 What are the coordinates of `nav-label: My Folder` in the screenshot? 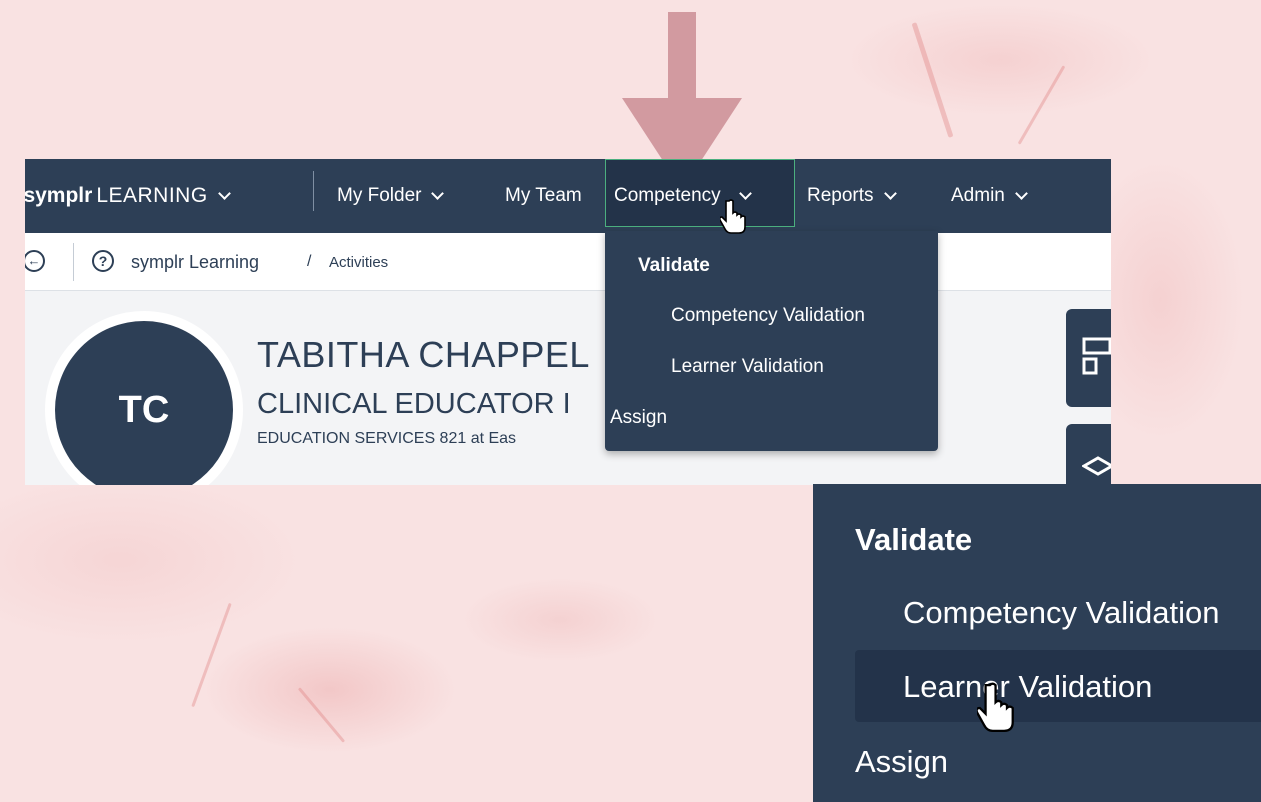 It's located at (379, 195).